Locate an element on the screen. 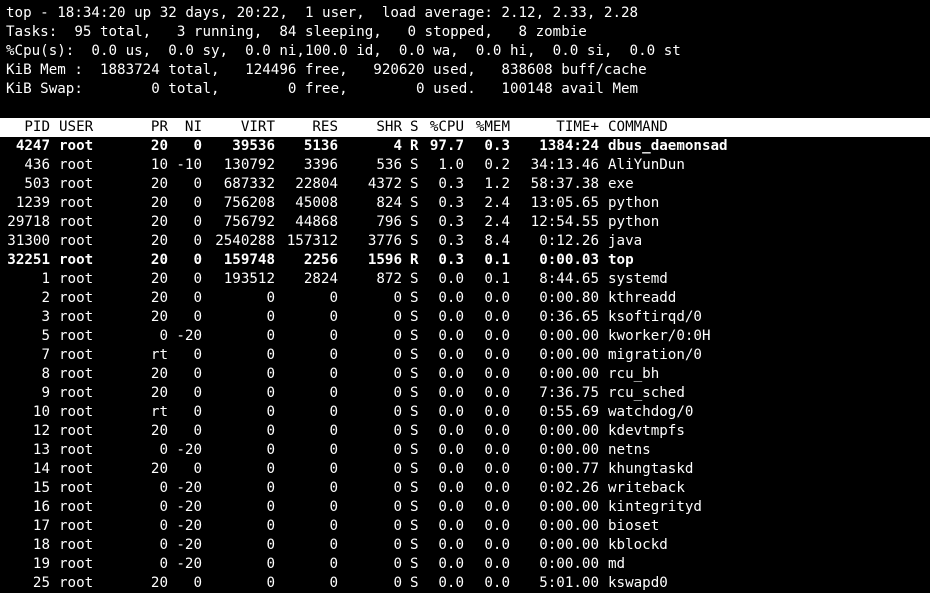  col-header-ni: NI is located at coordinates (193, 127).